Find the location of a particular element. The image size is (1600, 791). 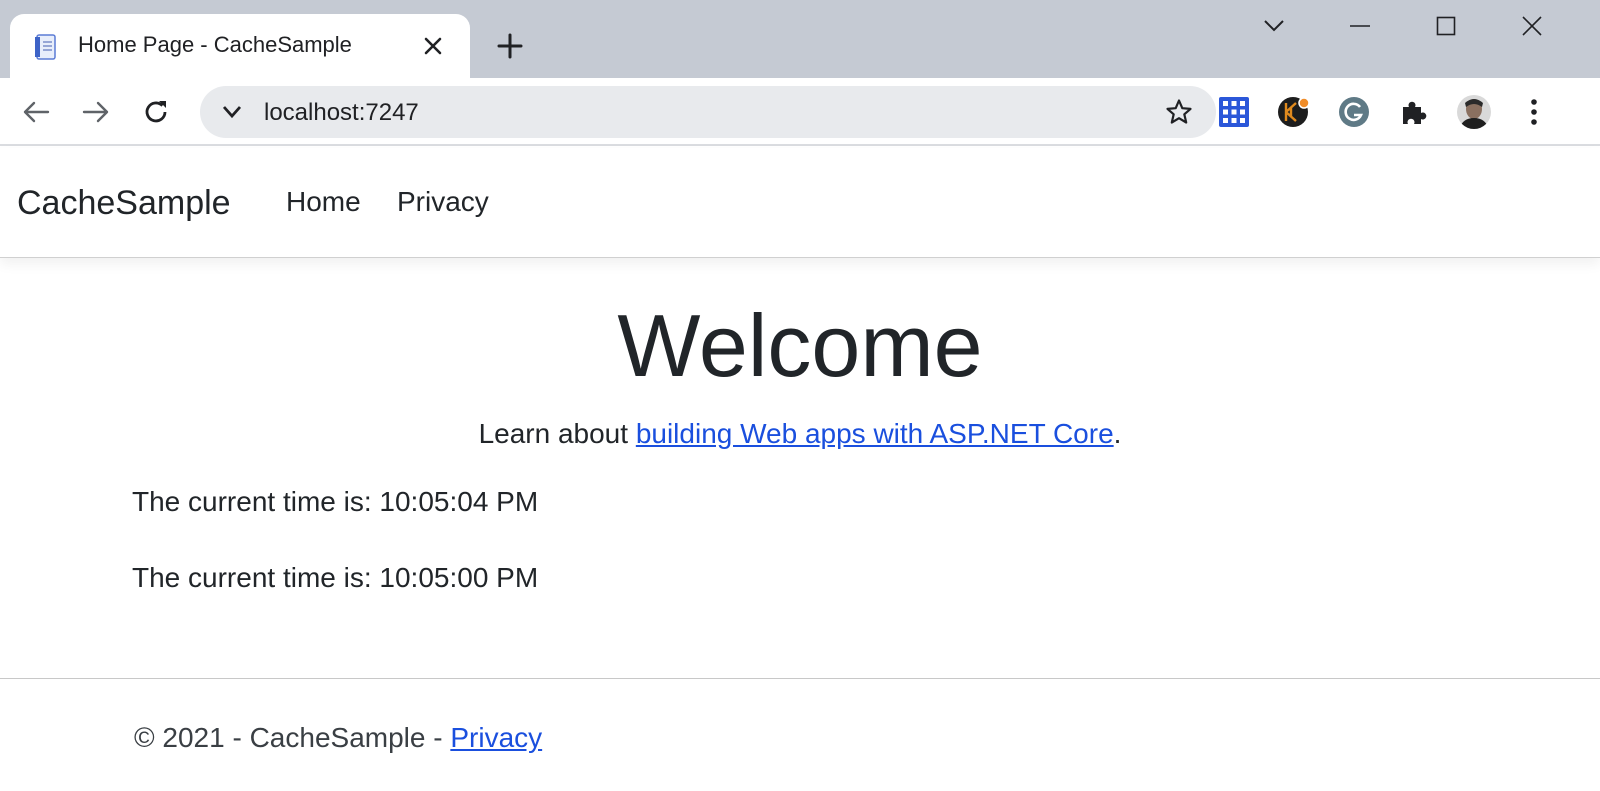

browser-tab-active: Home Page - CacheSample is located at coordinates (240, 46).